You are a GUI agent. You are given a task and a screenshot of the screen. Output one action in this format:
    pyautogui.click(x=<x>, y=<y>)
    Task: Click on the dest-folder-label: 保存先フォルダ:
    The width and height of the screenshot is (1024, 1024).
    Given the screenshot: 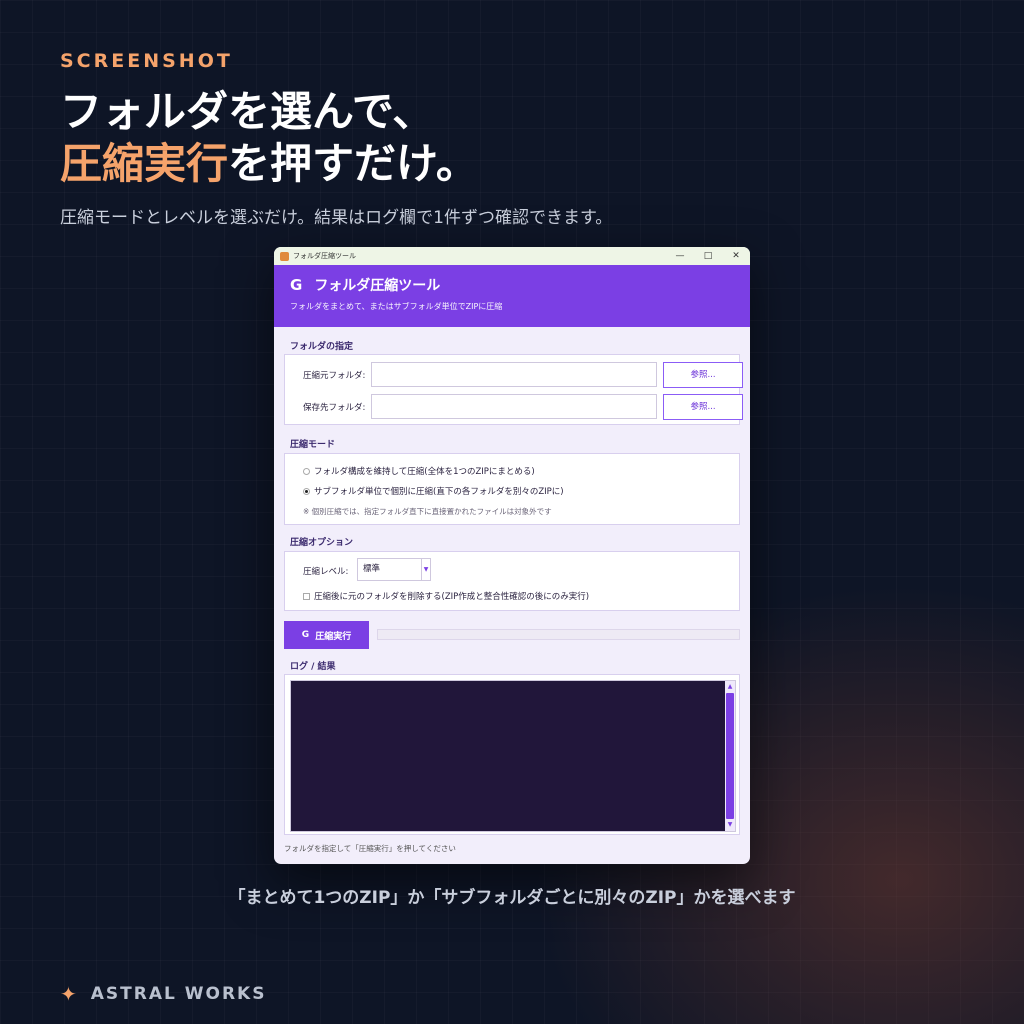 What is the action you would take?
    pyautogui.click(x=334, y=408)
    